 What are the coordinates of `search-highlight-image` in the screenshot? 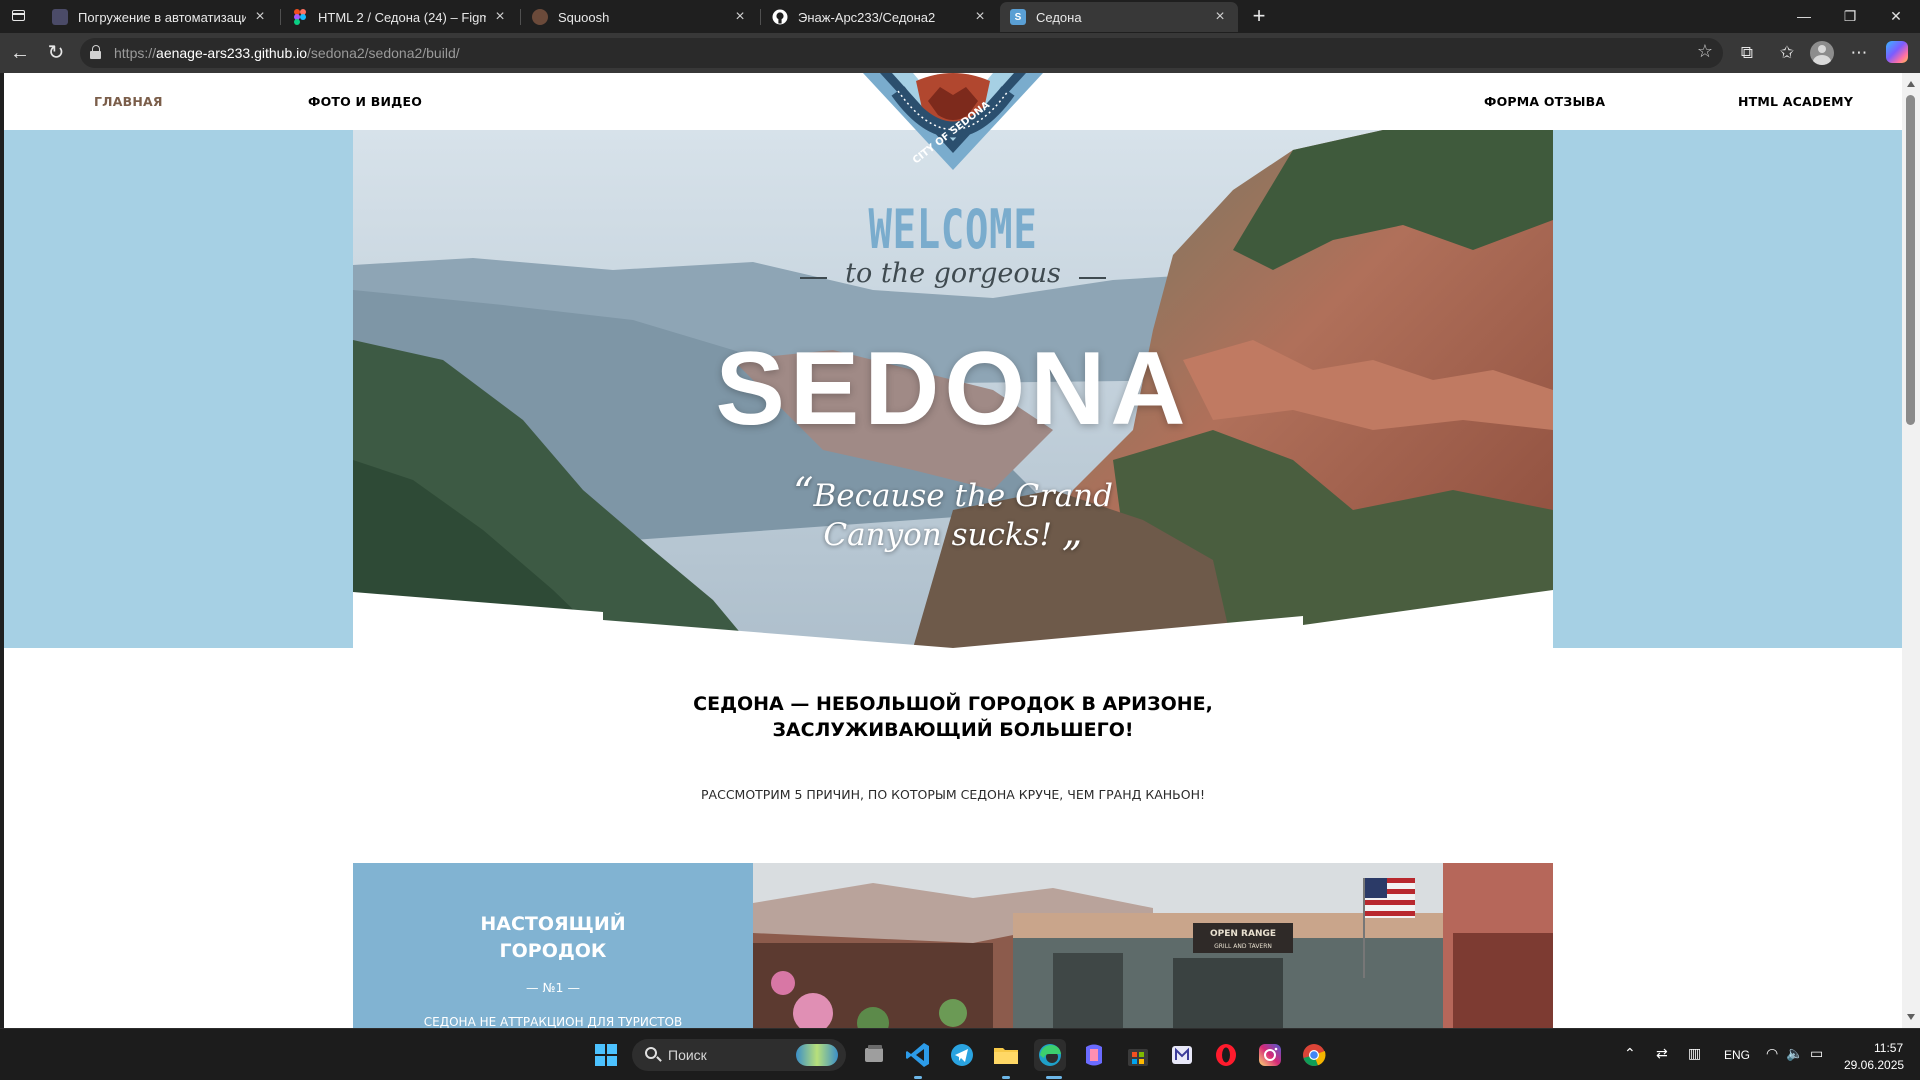 It's located at (817, 1055).